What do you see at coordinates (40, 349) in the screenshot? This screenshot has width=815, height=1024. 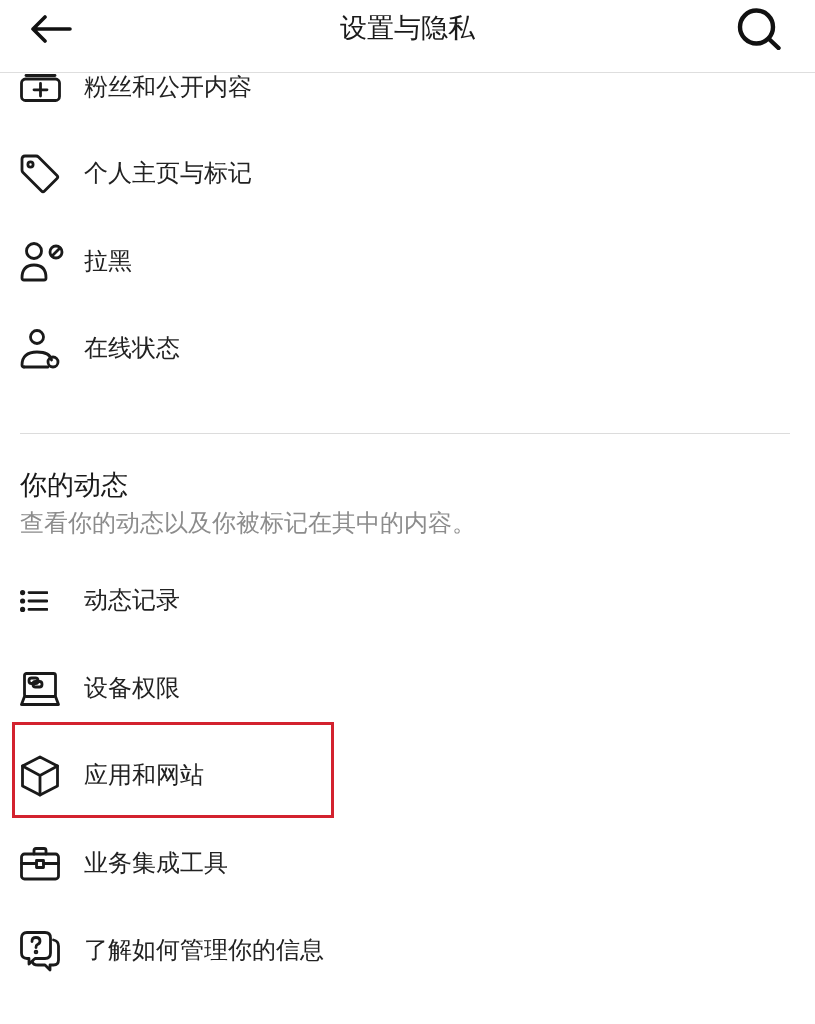 I see `user-status-icon` at bounding box center [40, 349].